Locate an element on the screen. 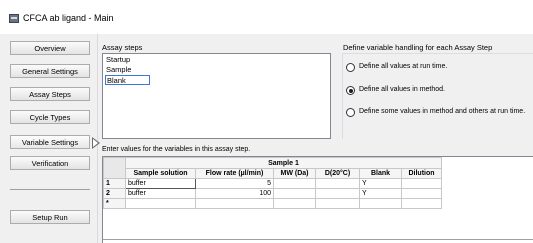 The width and height of the screenshot is (533, 243). overview-button: Overview is located at coordinates (50, 48).